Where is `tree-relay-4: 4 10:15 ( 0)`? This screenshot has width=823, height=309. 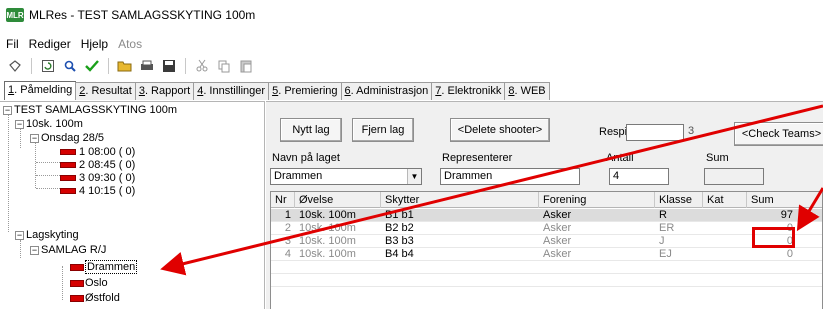 tree-relay-4: 4 10:15 ( 0) is located at coordinates (97, 191).